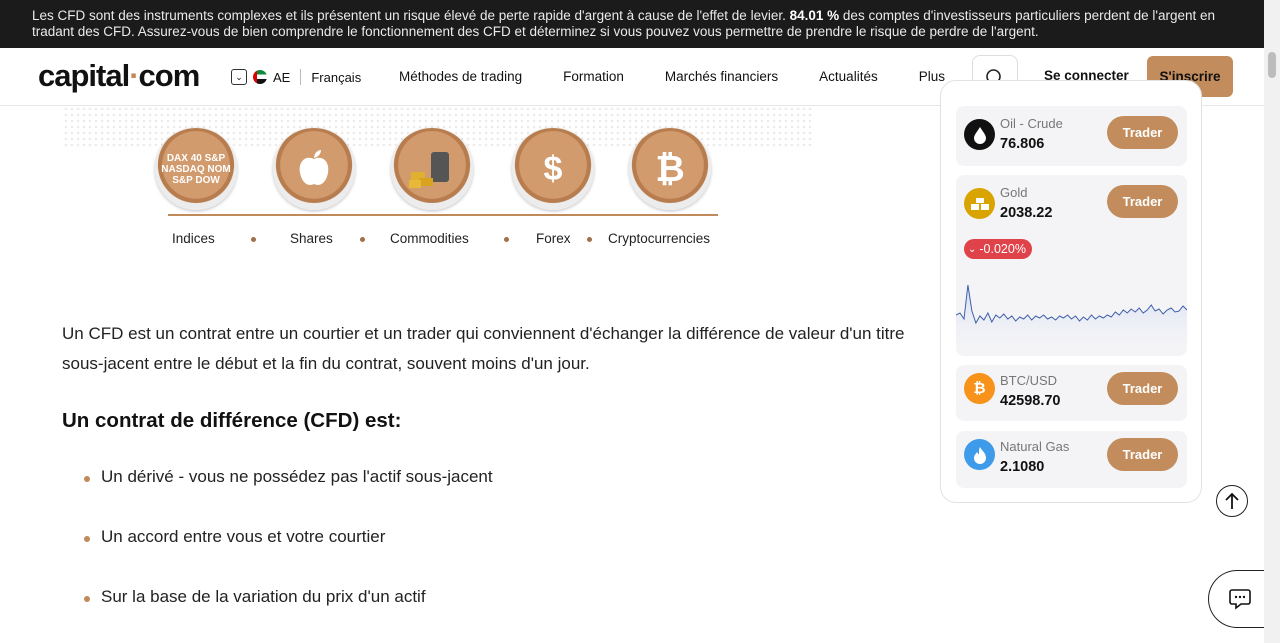 The height and width of the screenshot is (643, 1280). Describe the element at coordinates (1071, 393) in the screenshot. I see `asset-card-btc: ₿ BTC/USD 42598.70 Trader` at that location.